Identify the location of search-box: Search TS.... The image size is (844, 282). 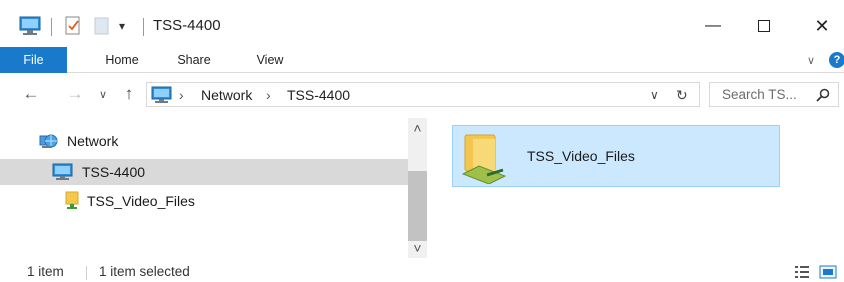
(774, 94).